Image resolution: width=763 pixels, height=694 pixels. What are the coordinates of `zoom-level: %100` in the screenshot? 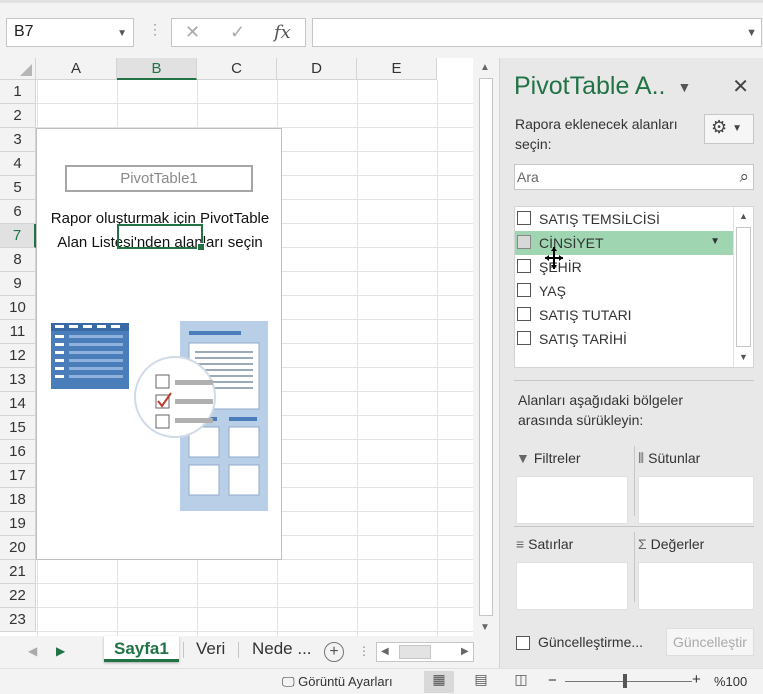 It's located at (730, 681).